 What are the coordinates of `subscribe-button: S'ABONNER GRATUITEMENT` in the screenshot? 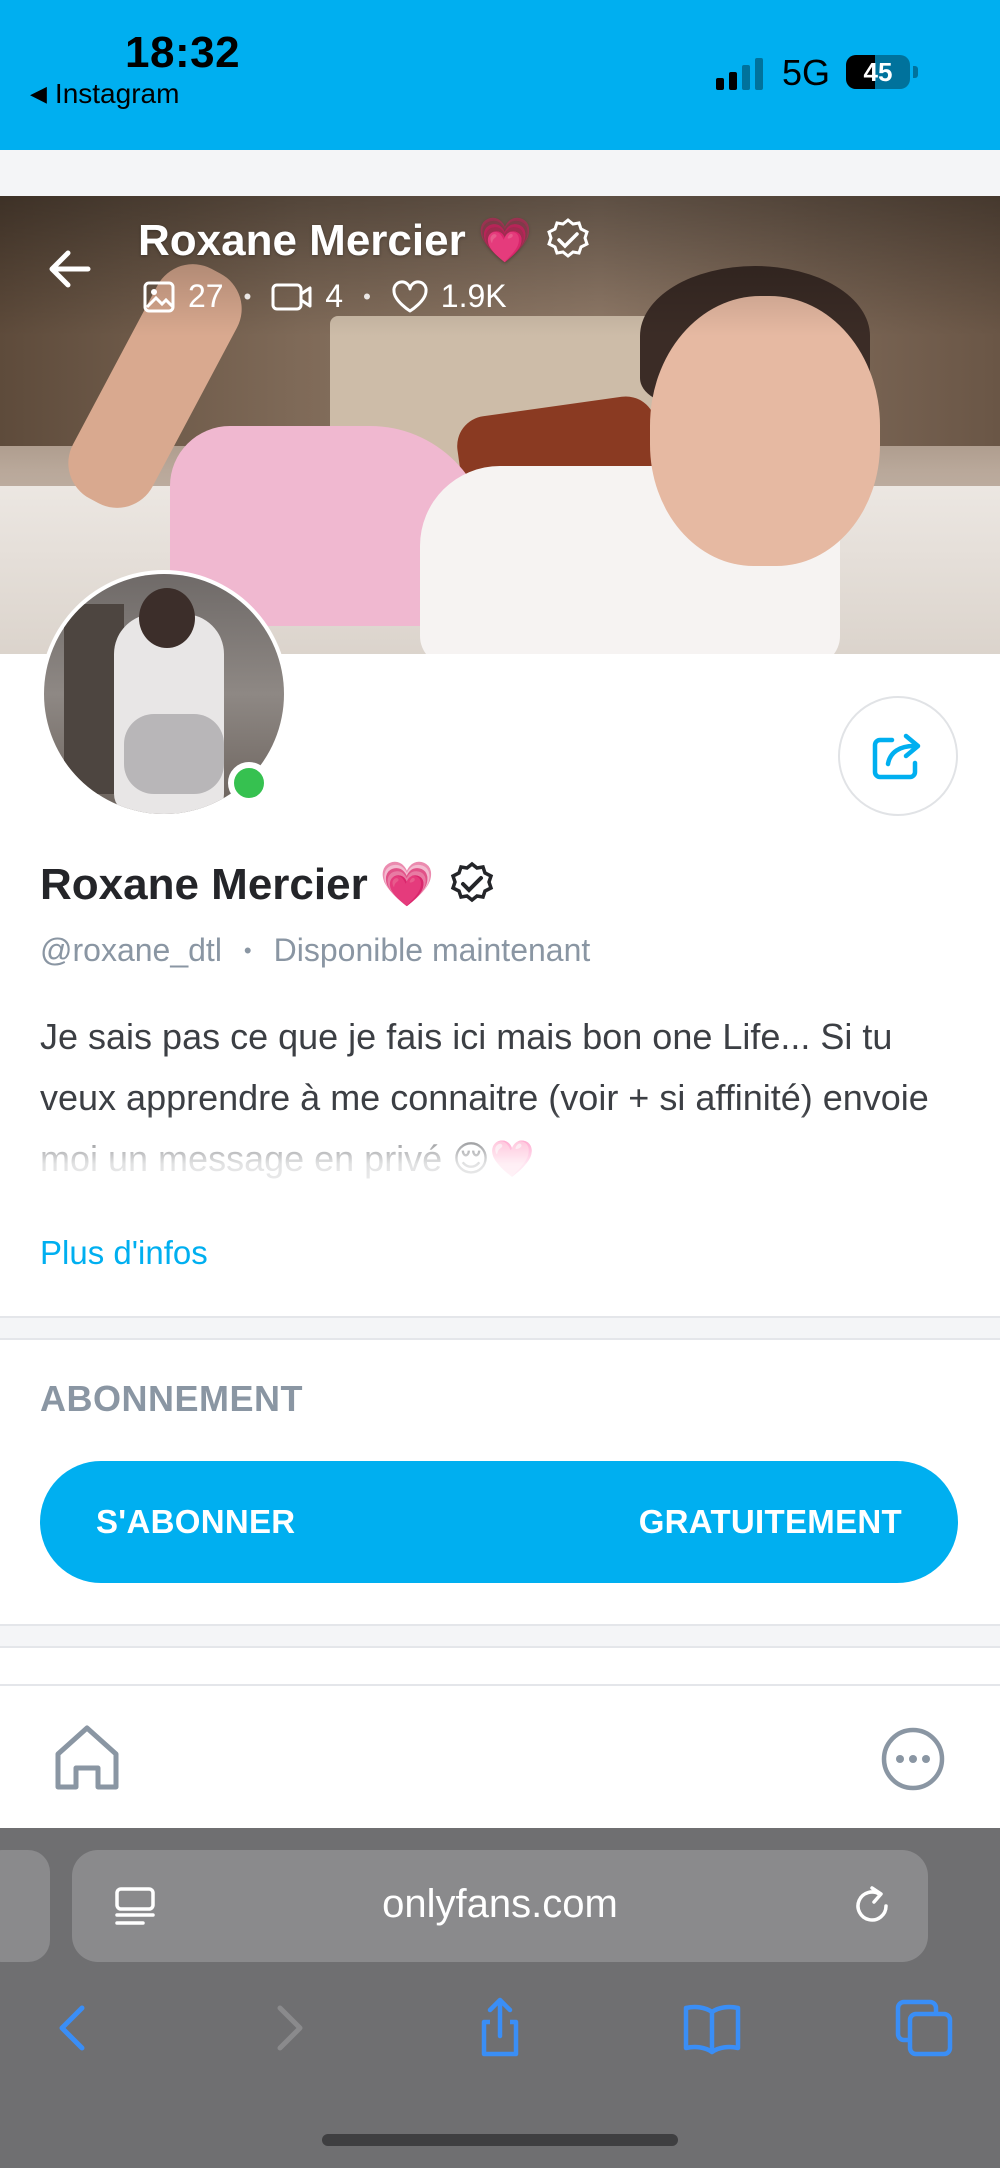 It's located at (499, 1522).